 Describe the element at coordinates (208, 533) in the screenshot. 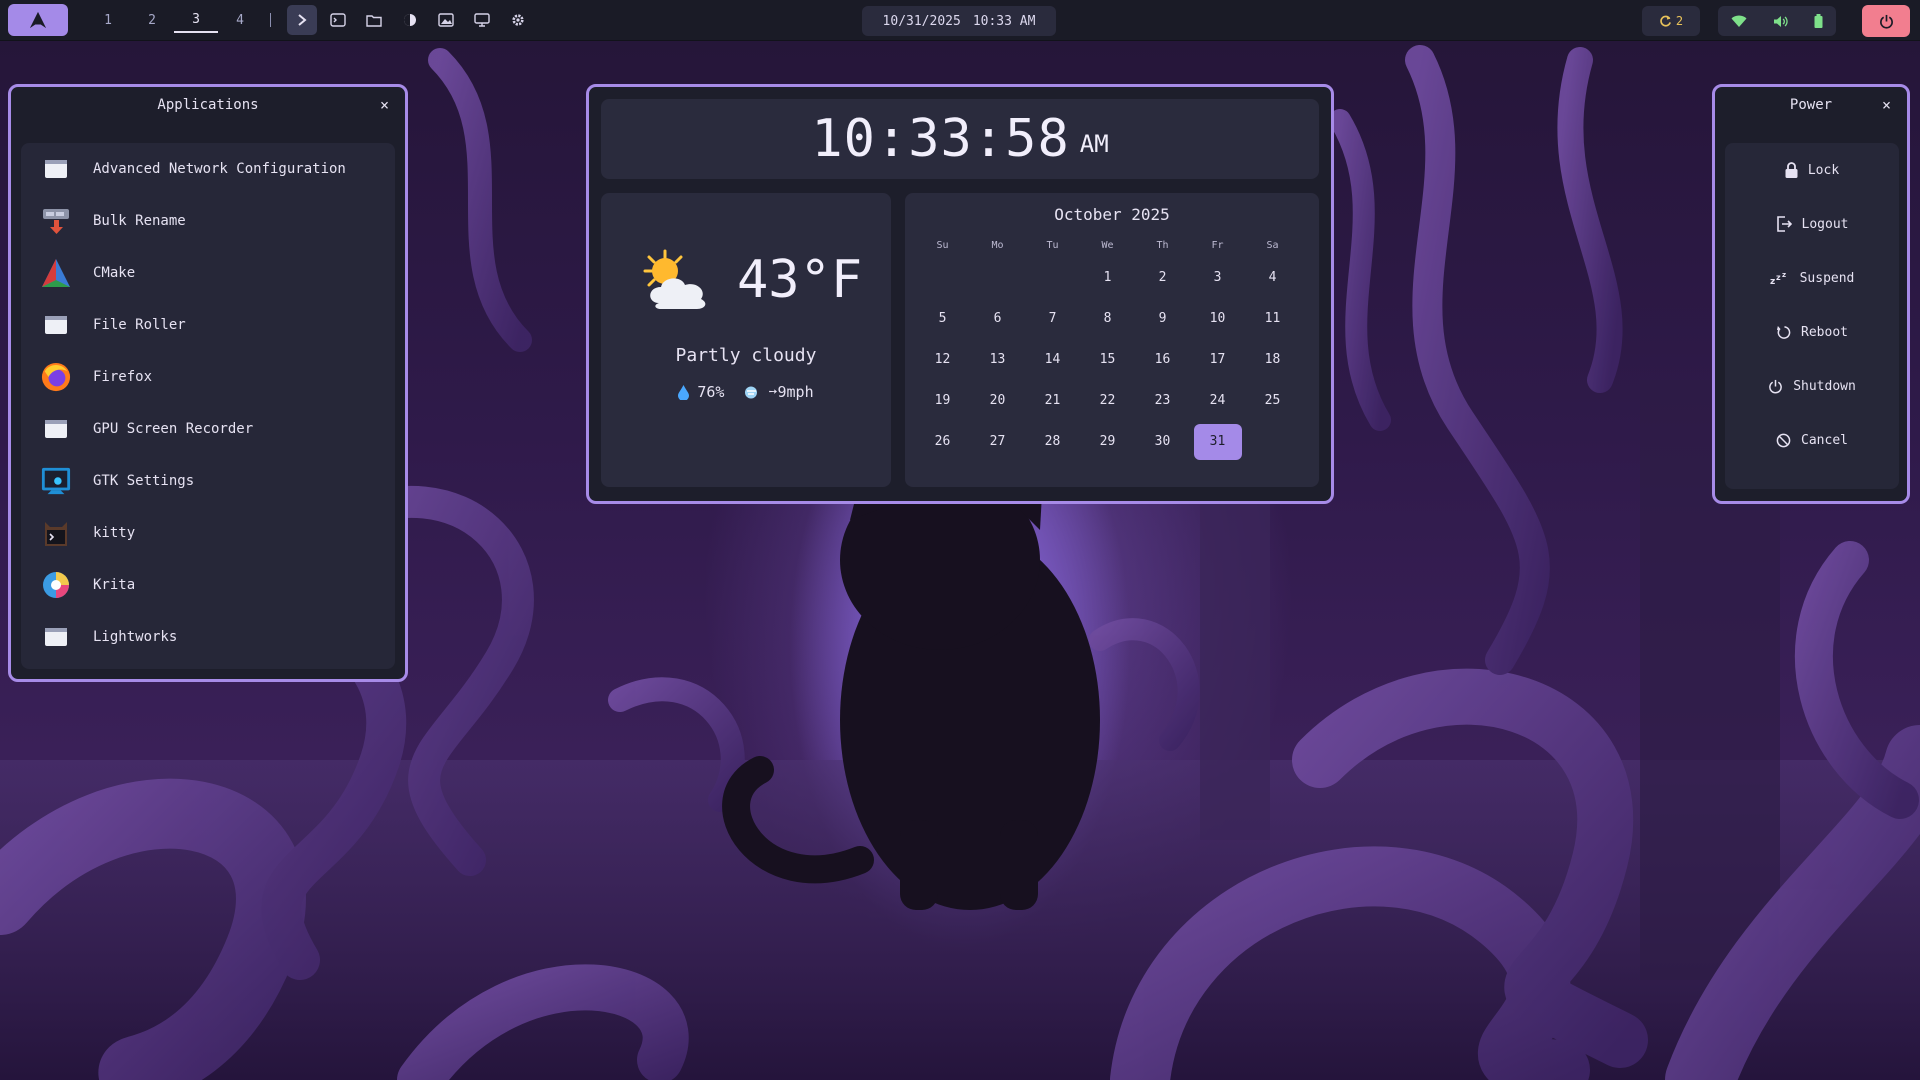

I see `app-item-kitty: kitty` at that location.